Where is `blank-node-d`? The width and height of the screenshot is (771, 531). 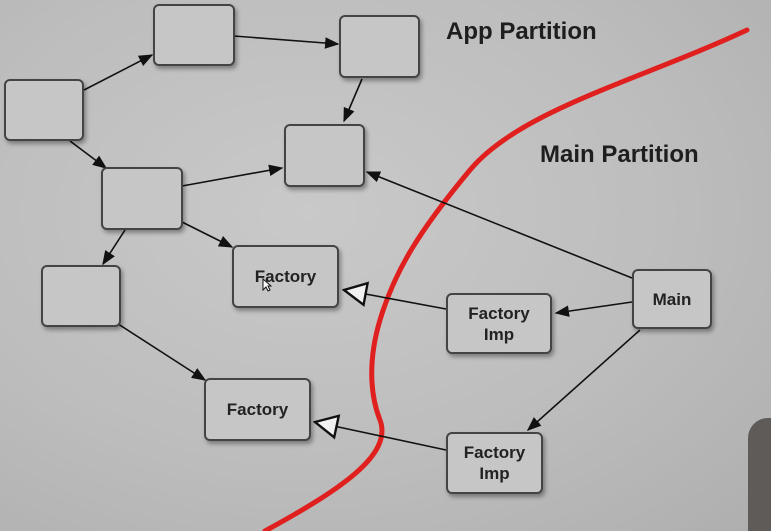
blank-node-d is located at coordinates (324, 155).